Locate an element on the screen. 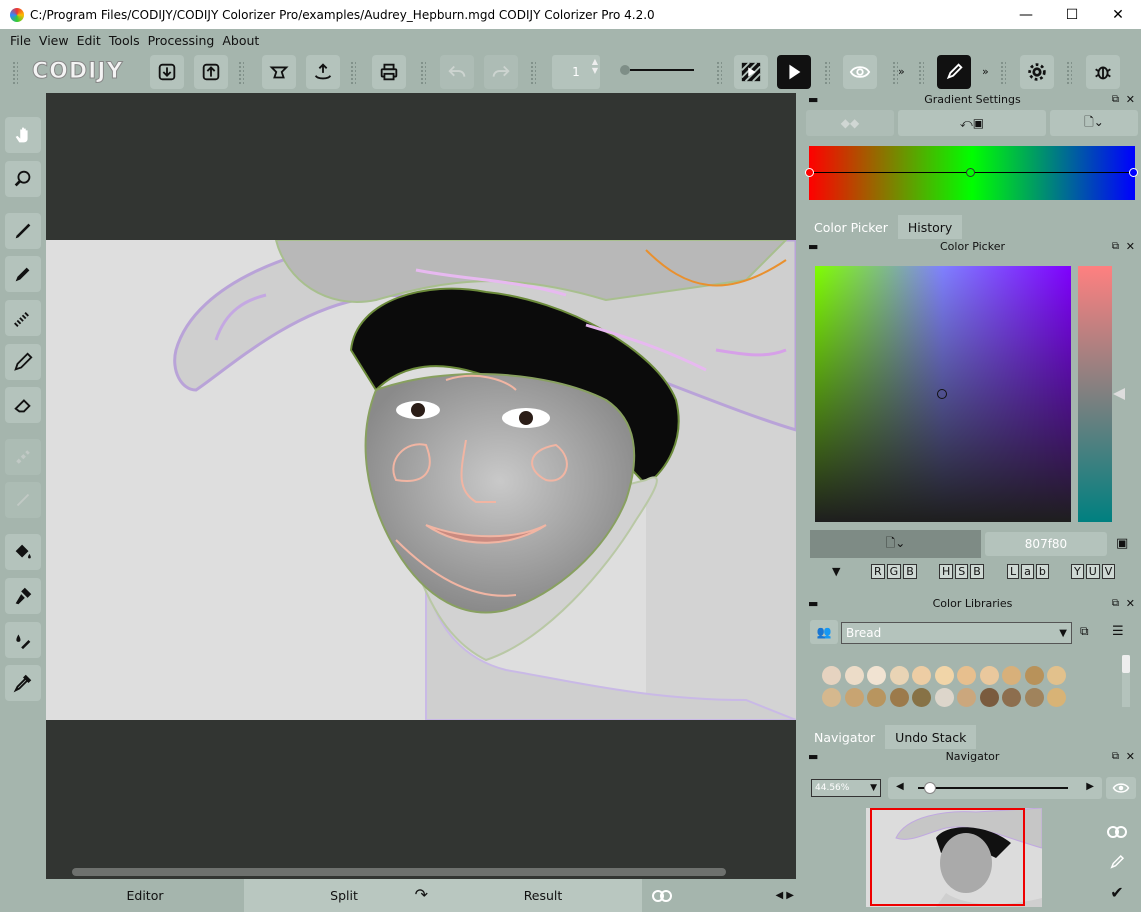 The width and height of the screenshot is (1141, 912). marker-tool is located at coordinates (23, 274).